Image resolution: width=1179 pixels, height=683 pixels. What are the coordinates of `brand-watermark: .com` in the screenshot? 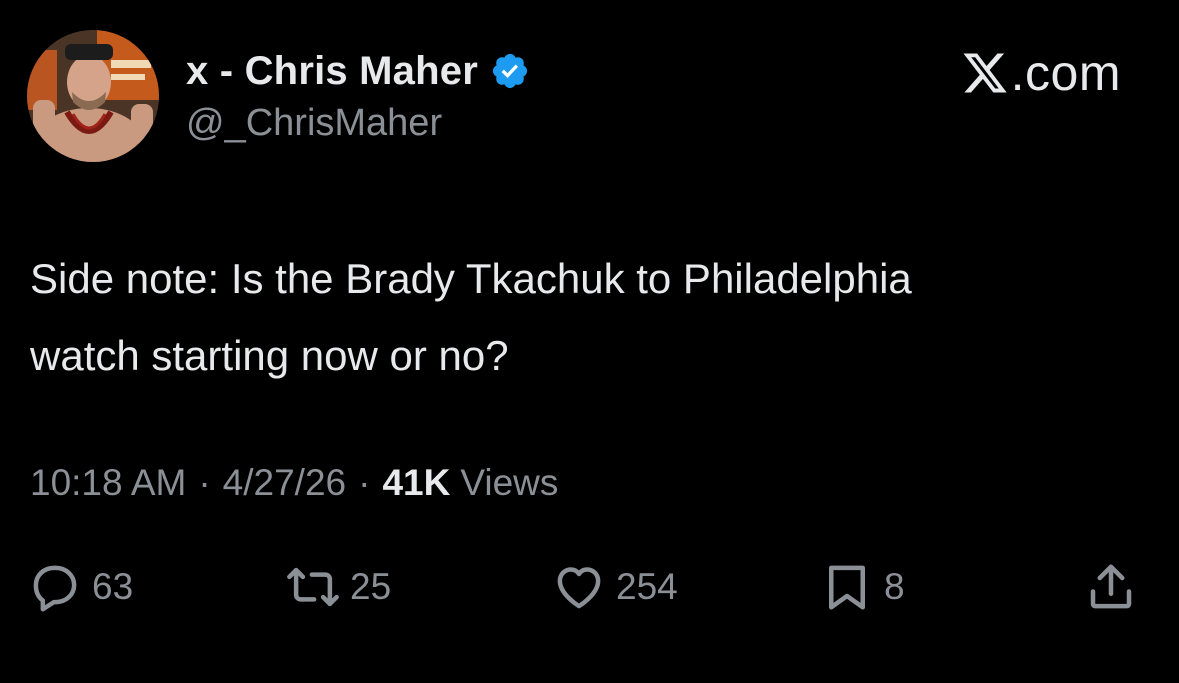 It's located at (1041, 73).